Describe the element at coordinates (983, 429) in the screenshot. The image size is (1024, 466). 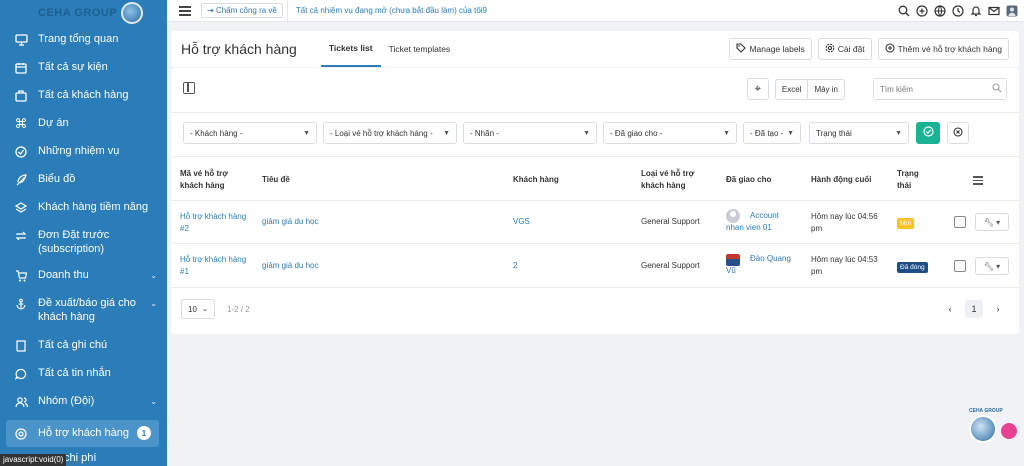
I see `chat-bubble-icon` at that location.